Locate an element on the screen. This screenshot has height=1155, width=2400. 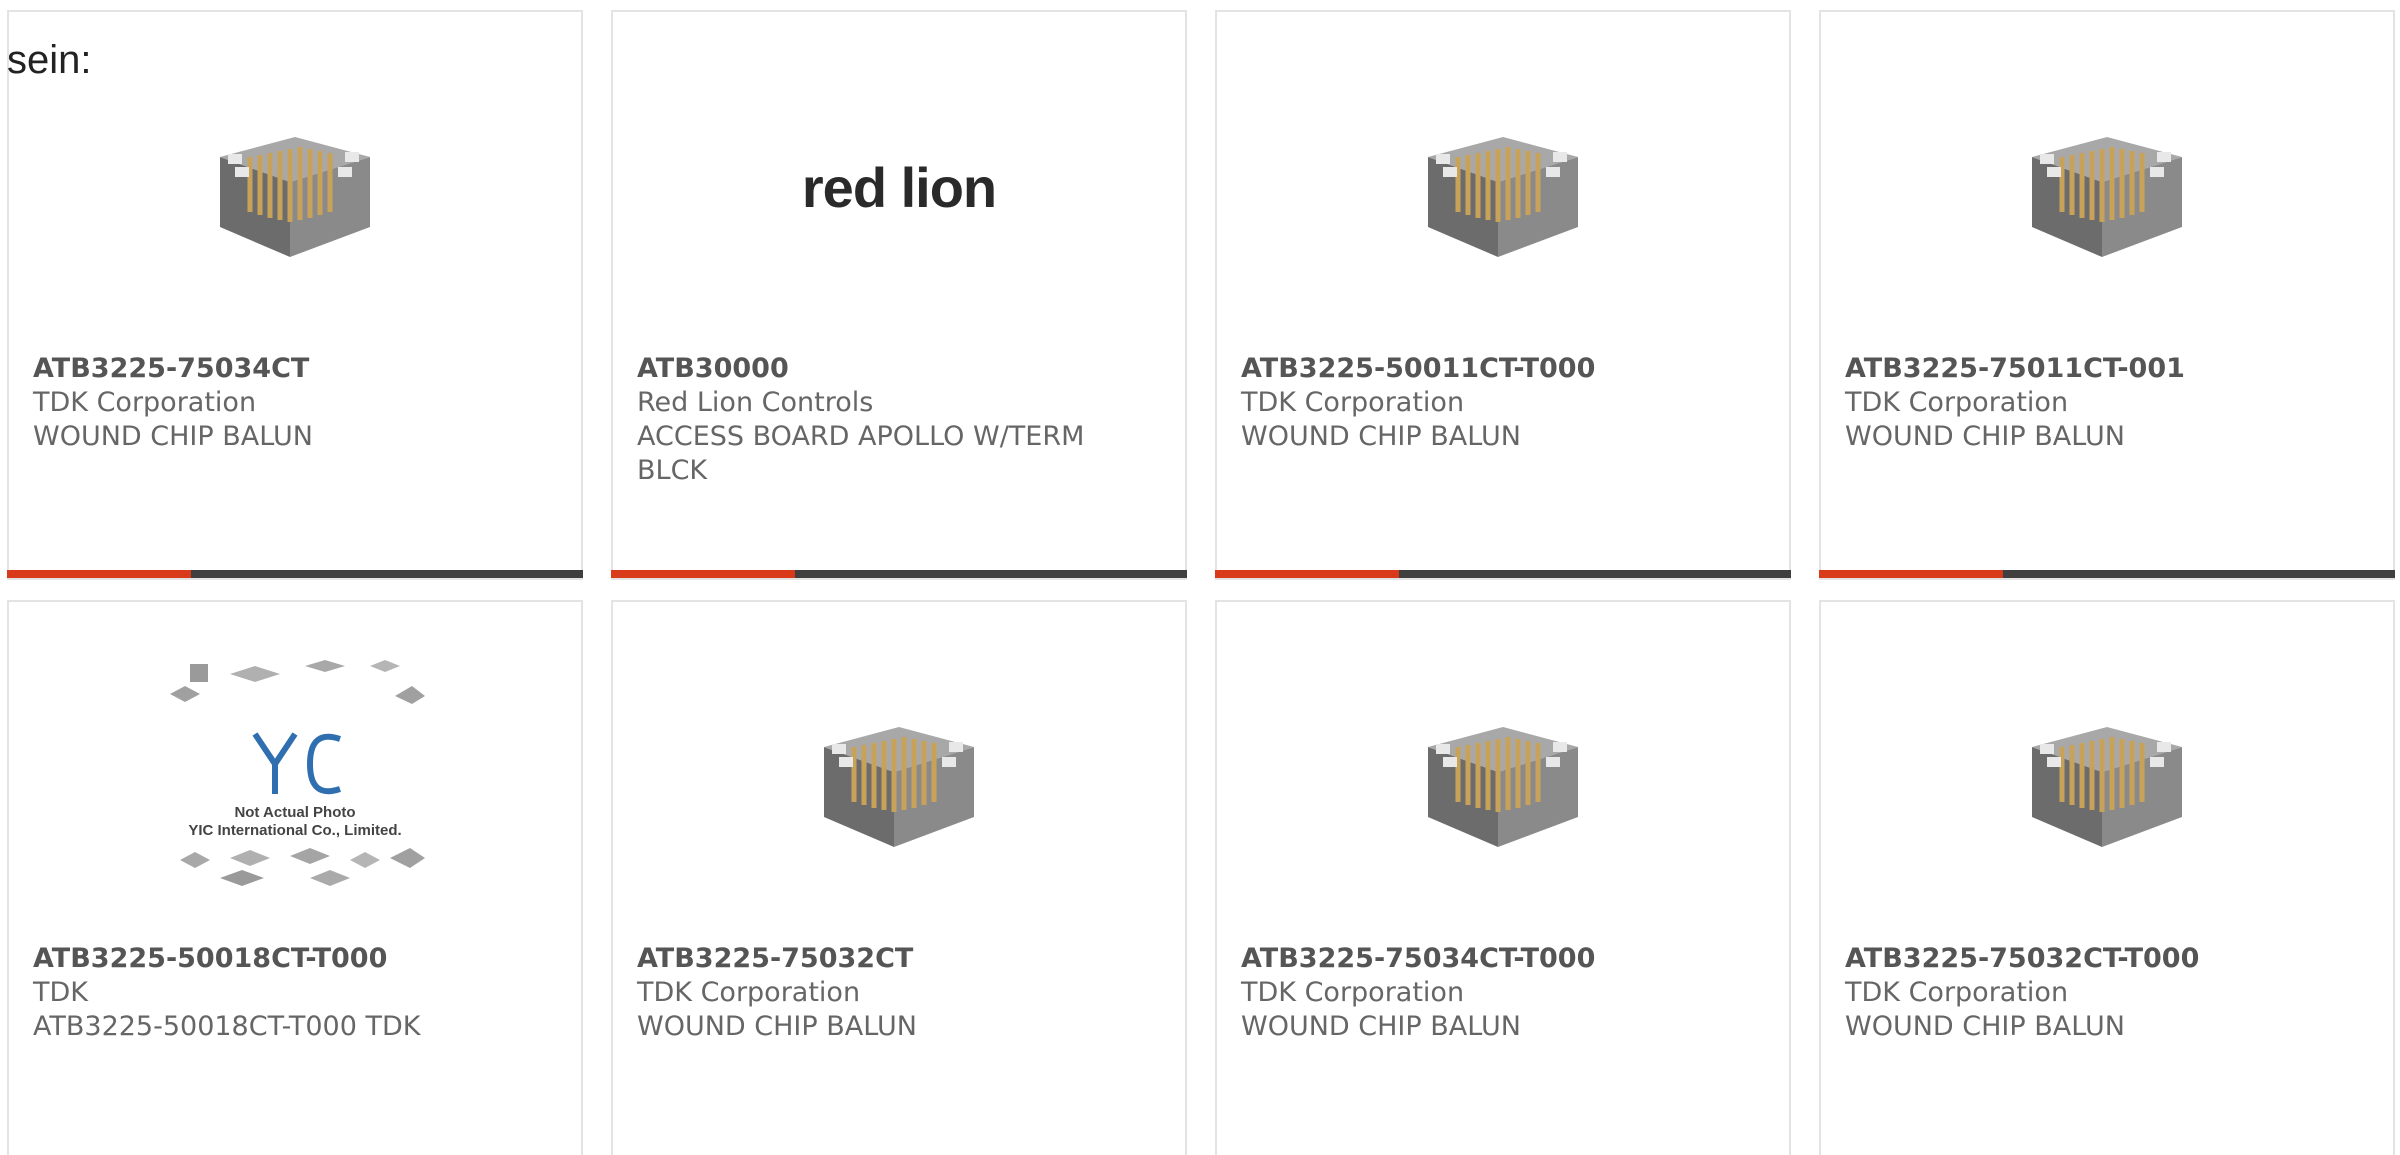
part-number: ATB3225-75034CT is located at coordinates (295, 369).